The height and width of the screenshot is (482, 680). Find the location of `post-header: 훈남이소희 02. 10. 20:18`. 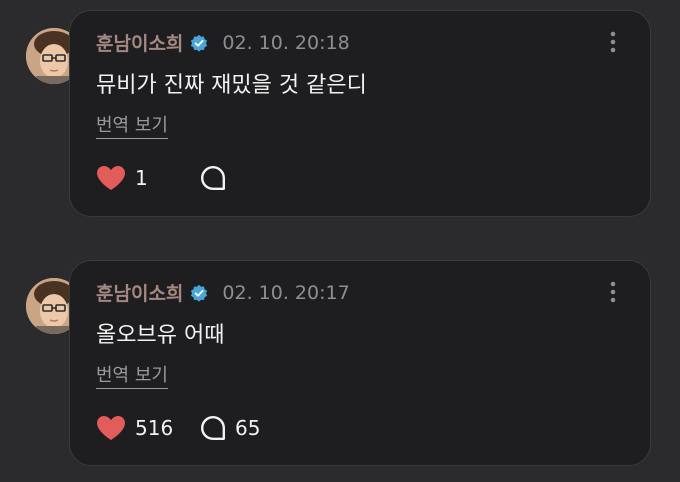

post-header: 훈남이소희 02. 10. 20:18 is located at coordinates (223, 42).